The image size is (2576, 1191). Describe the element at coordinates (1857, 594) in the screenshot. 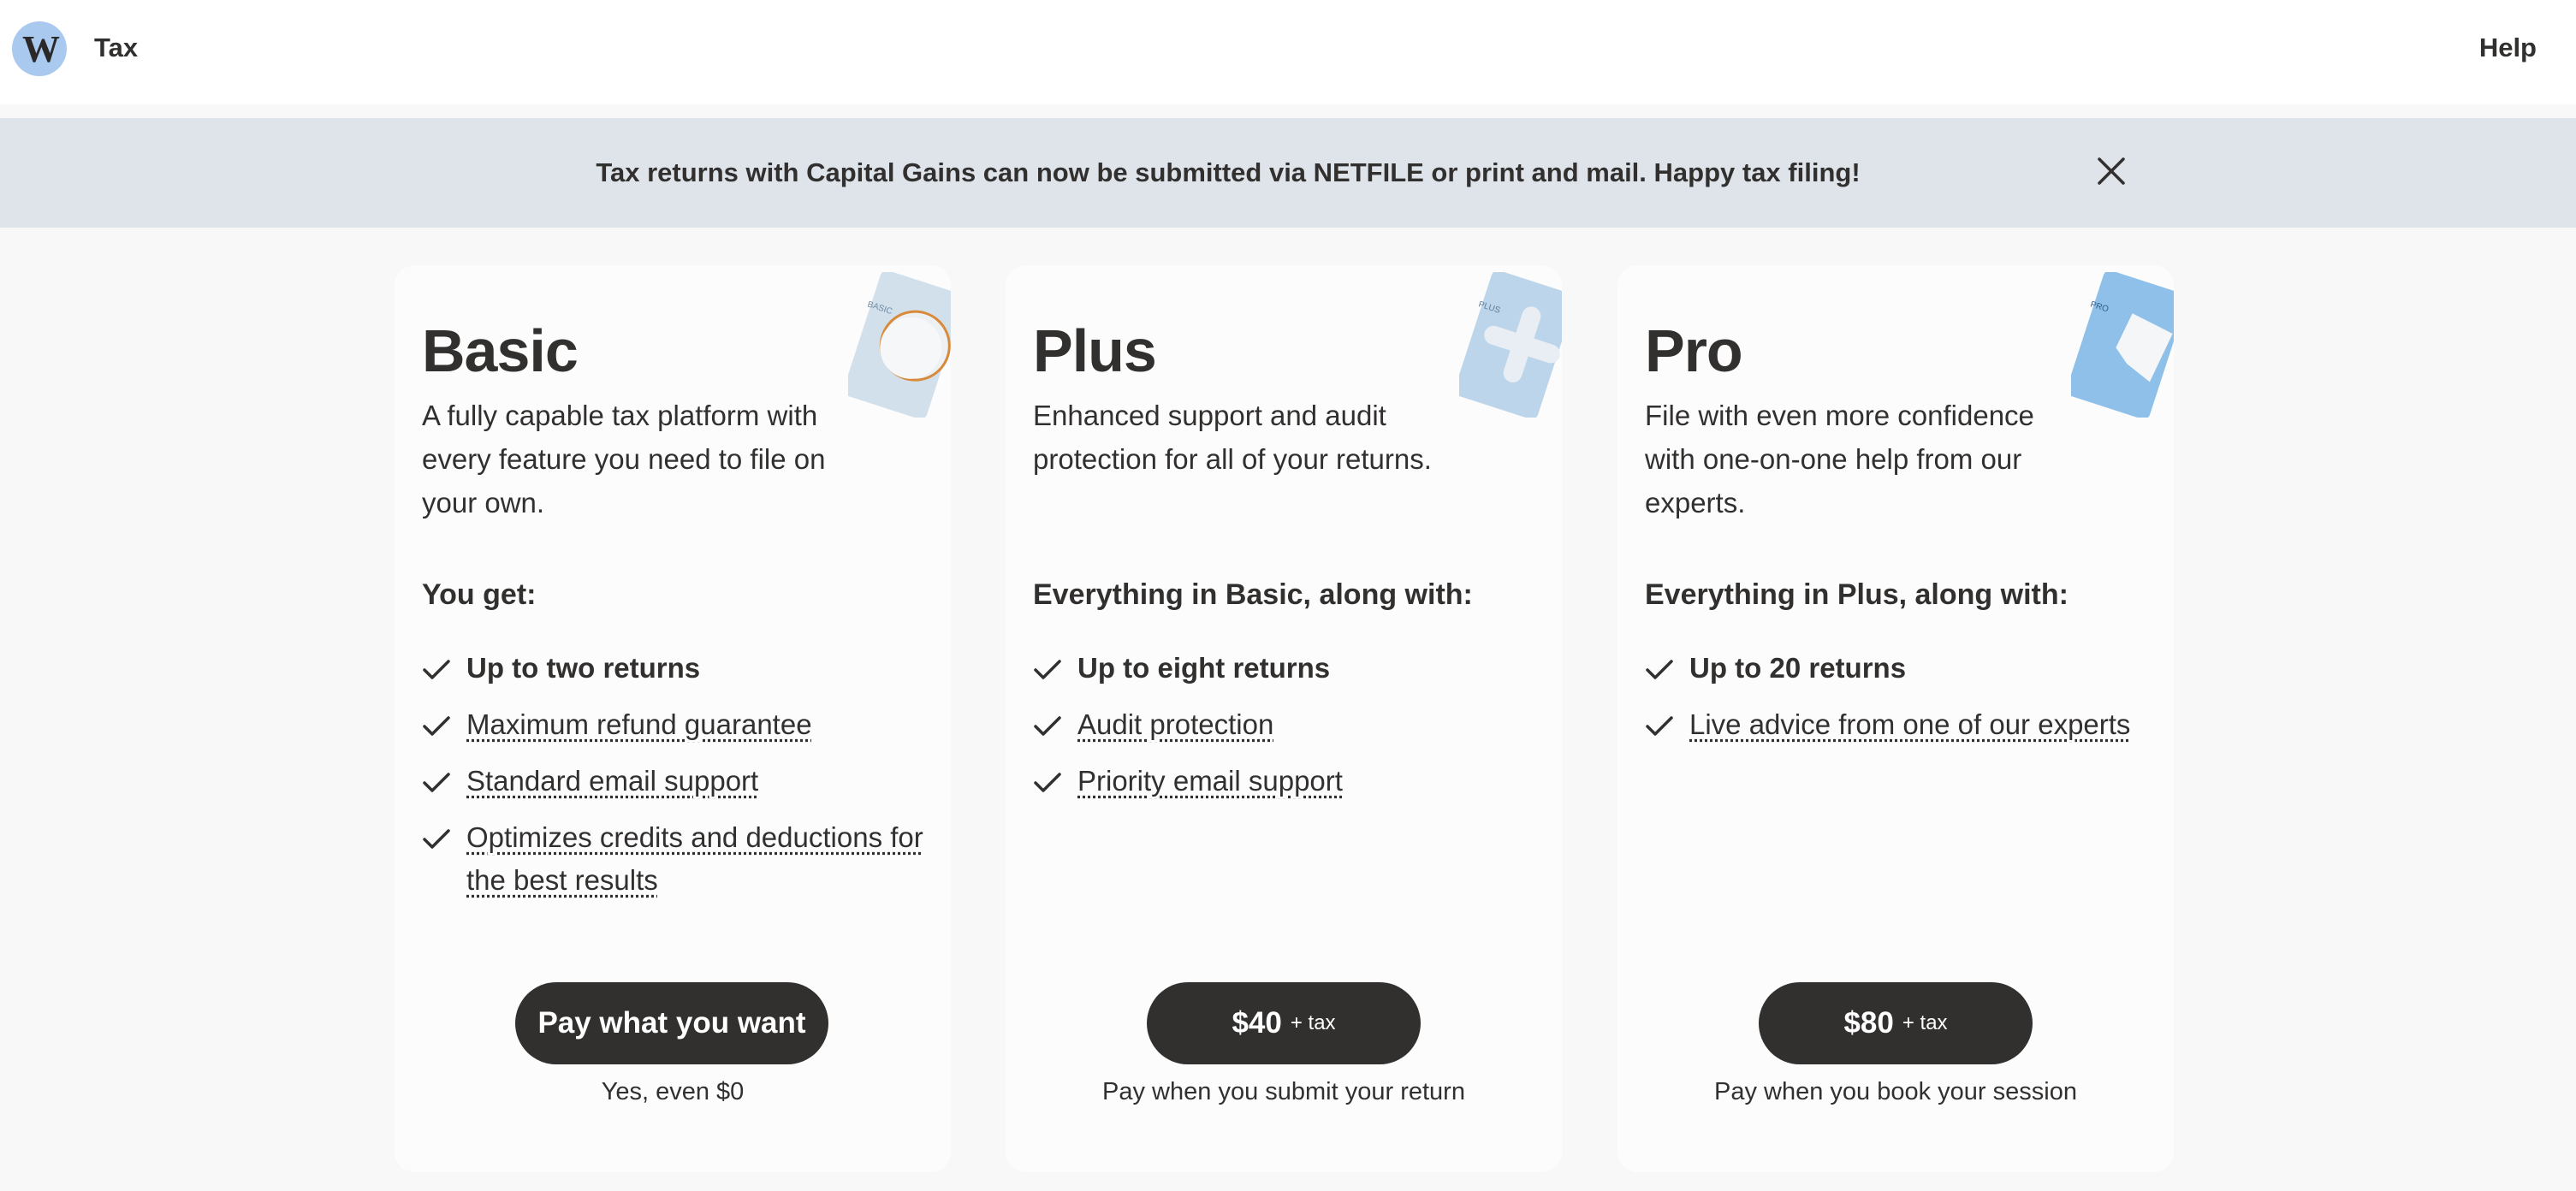

I see `features-heading: Everything in Plus, along with:` at that location.